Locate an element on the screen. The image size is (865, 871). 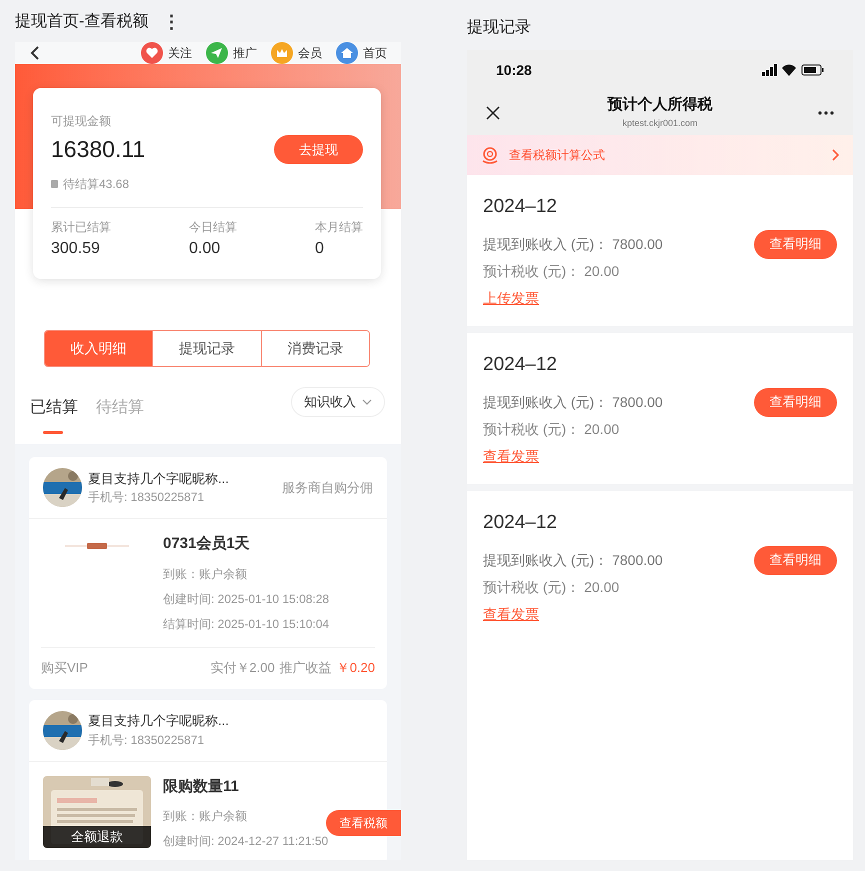
product-title: 0731会员1天 is located at coordinates (207, 544).